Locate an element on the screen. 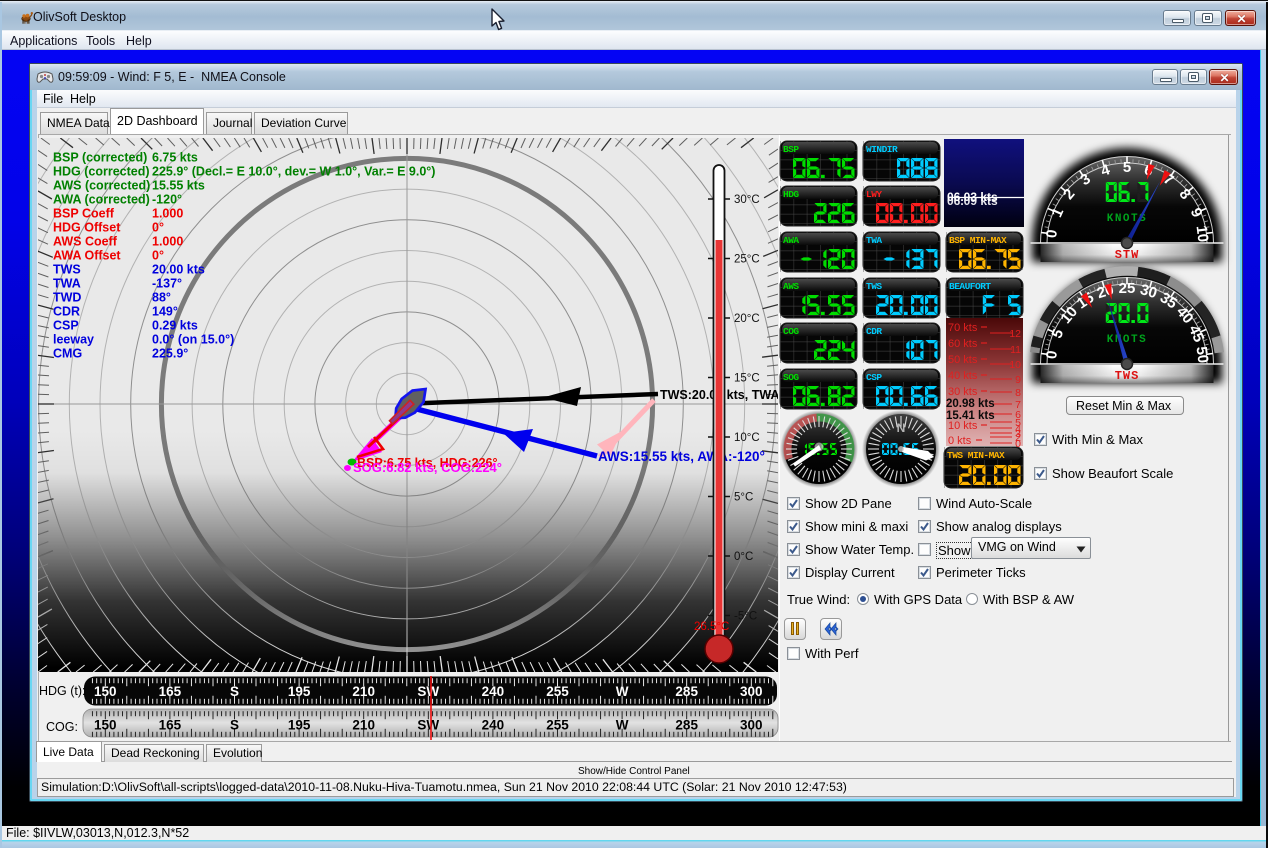  svg-text: TWD is located at coordinates (67, 298).